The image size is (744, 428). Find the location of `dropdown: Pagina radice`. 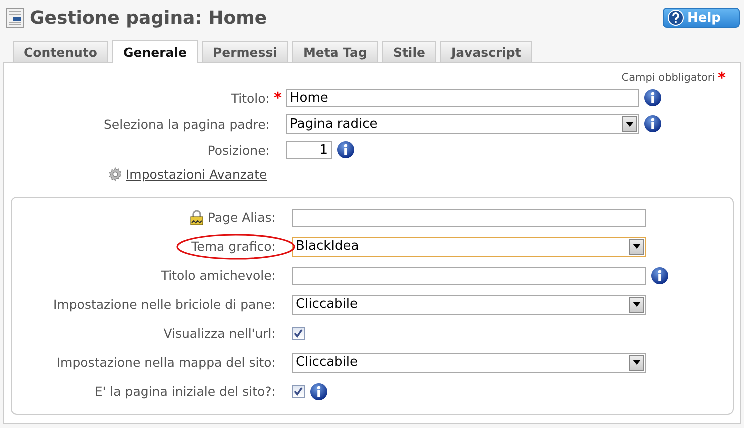

dropdown: Pagina radice is located at coordinates (462, 124).